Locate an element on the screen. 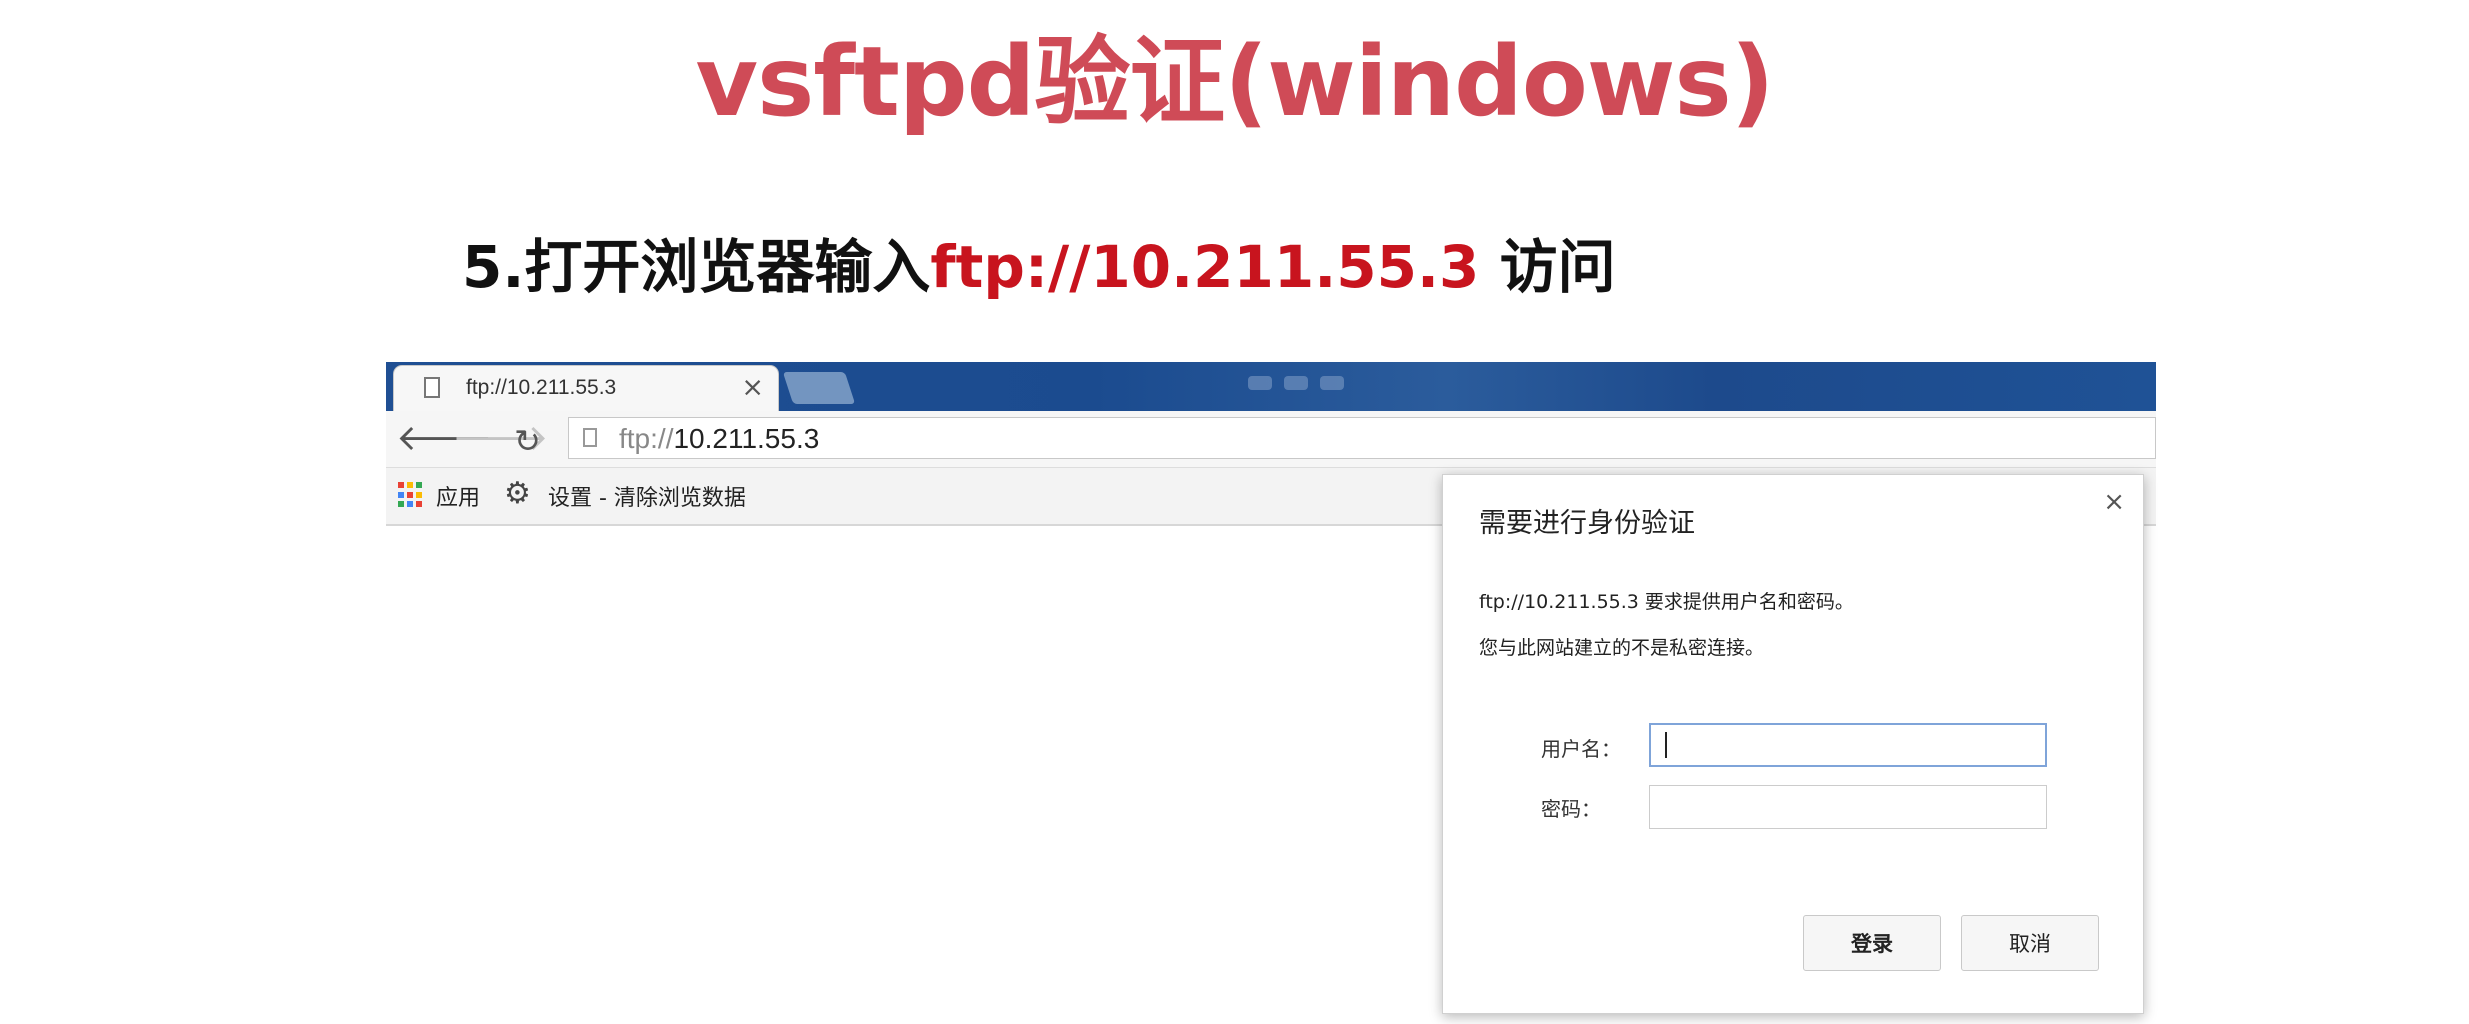 The height and width of the screenshot is (1024, 2469). cancel-button: 取消 is located at coordinates (2030, 943).